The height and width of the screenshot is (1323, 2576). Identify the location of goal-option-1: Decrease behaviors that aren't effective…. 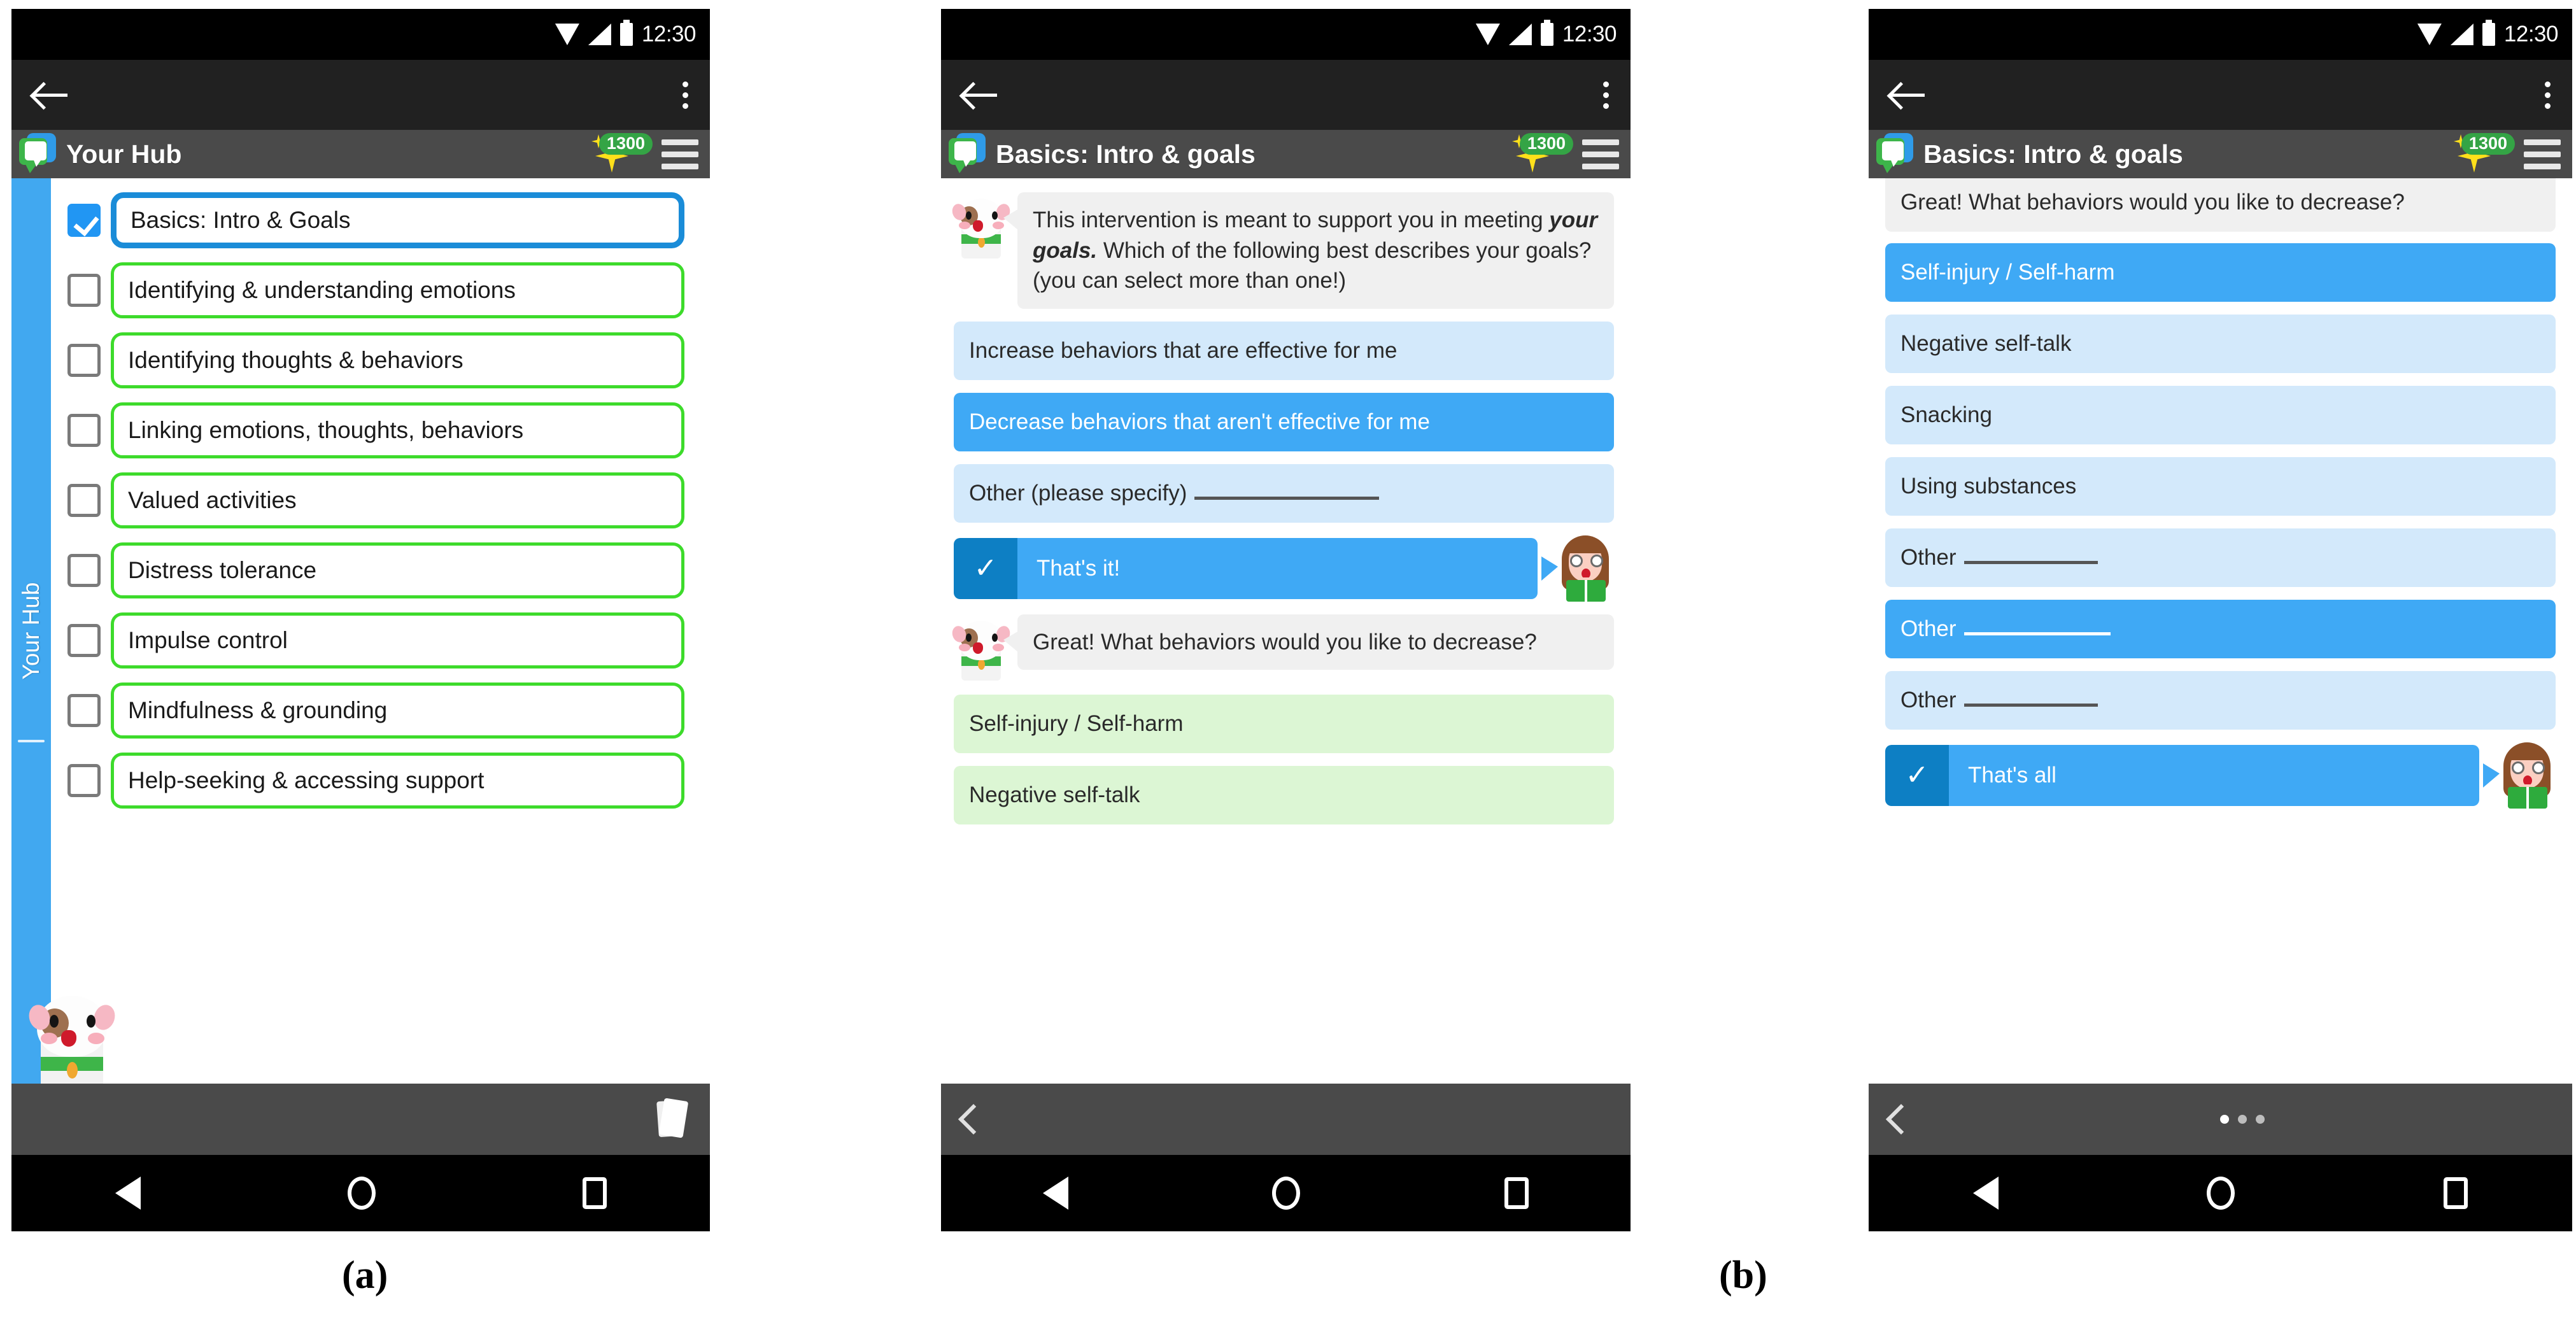
(1284, 422).